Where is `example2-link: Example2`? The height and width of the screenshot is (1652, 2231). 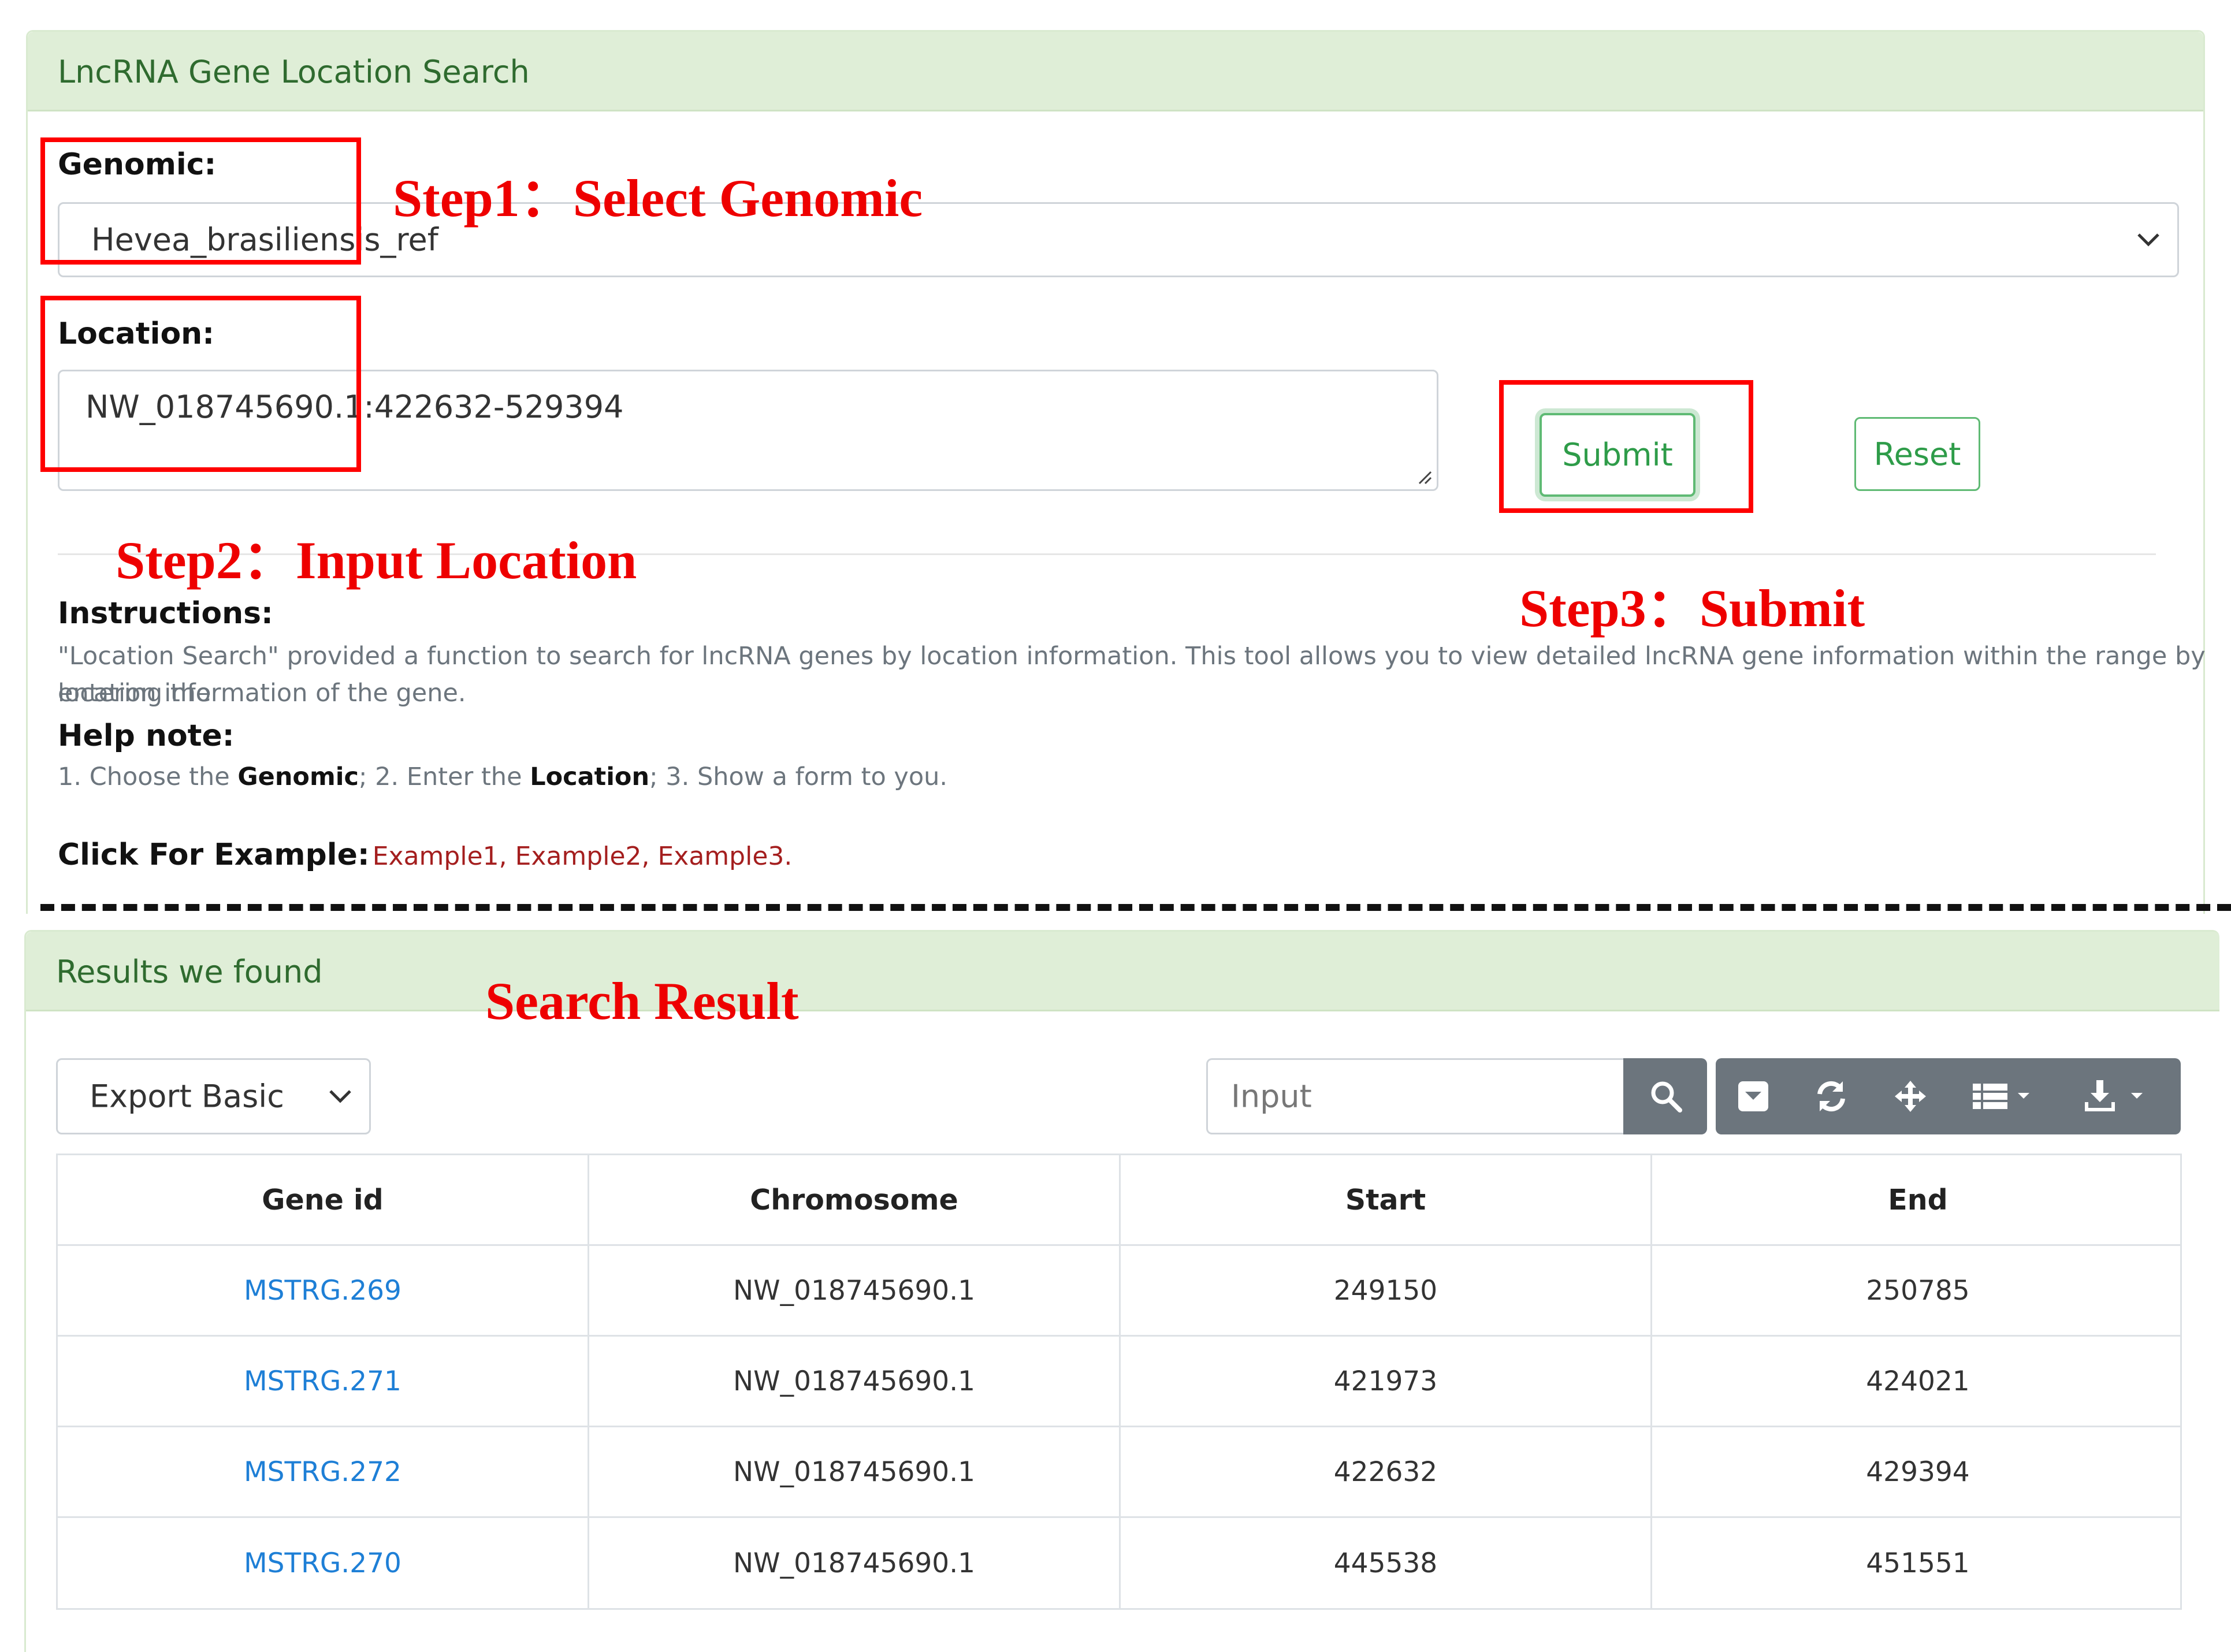
example2-link: Example2 is located at coordinates (578, 857).